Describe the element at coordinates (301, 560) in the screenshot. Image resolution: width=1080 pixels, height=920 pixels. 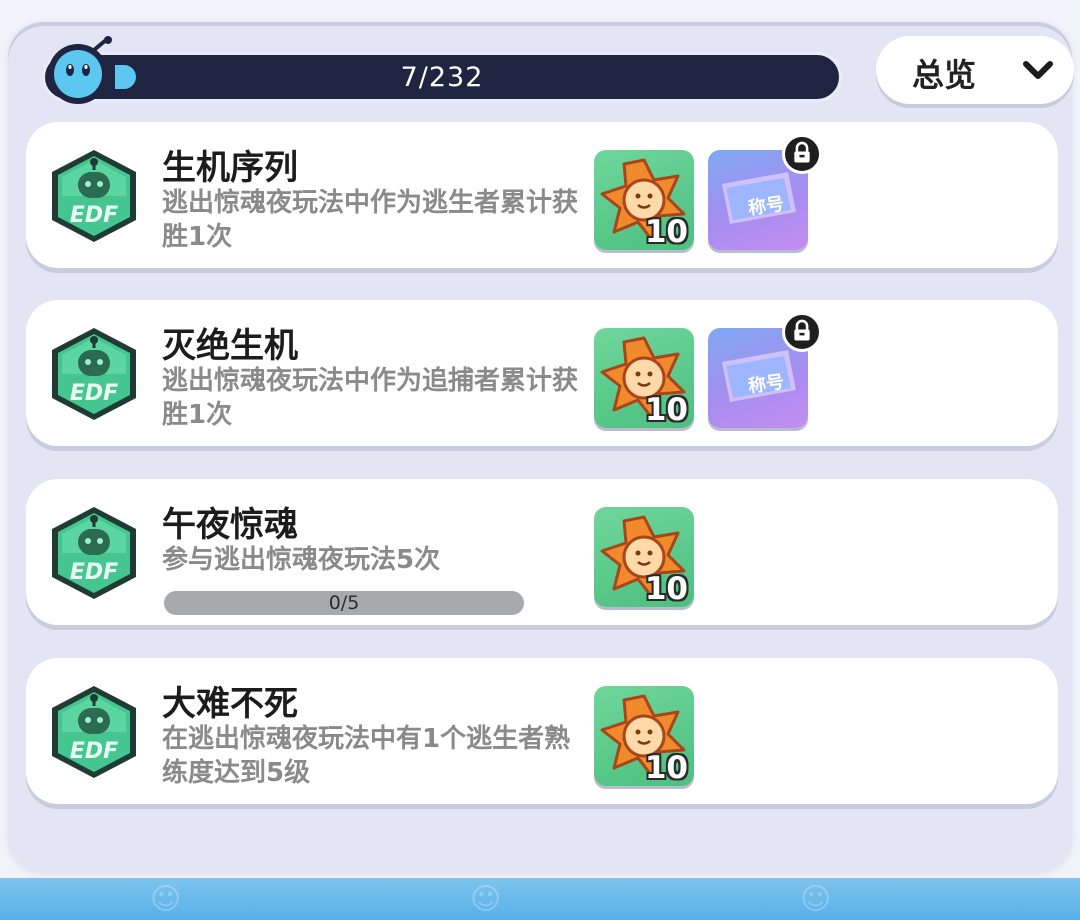
I see `achievement-description: 参与逃出惊魂夜玩法5次` at that location.